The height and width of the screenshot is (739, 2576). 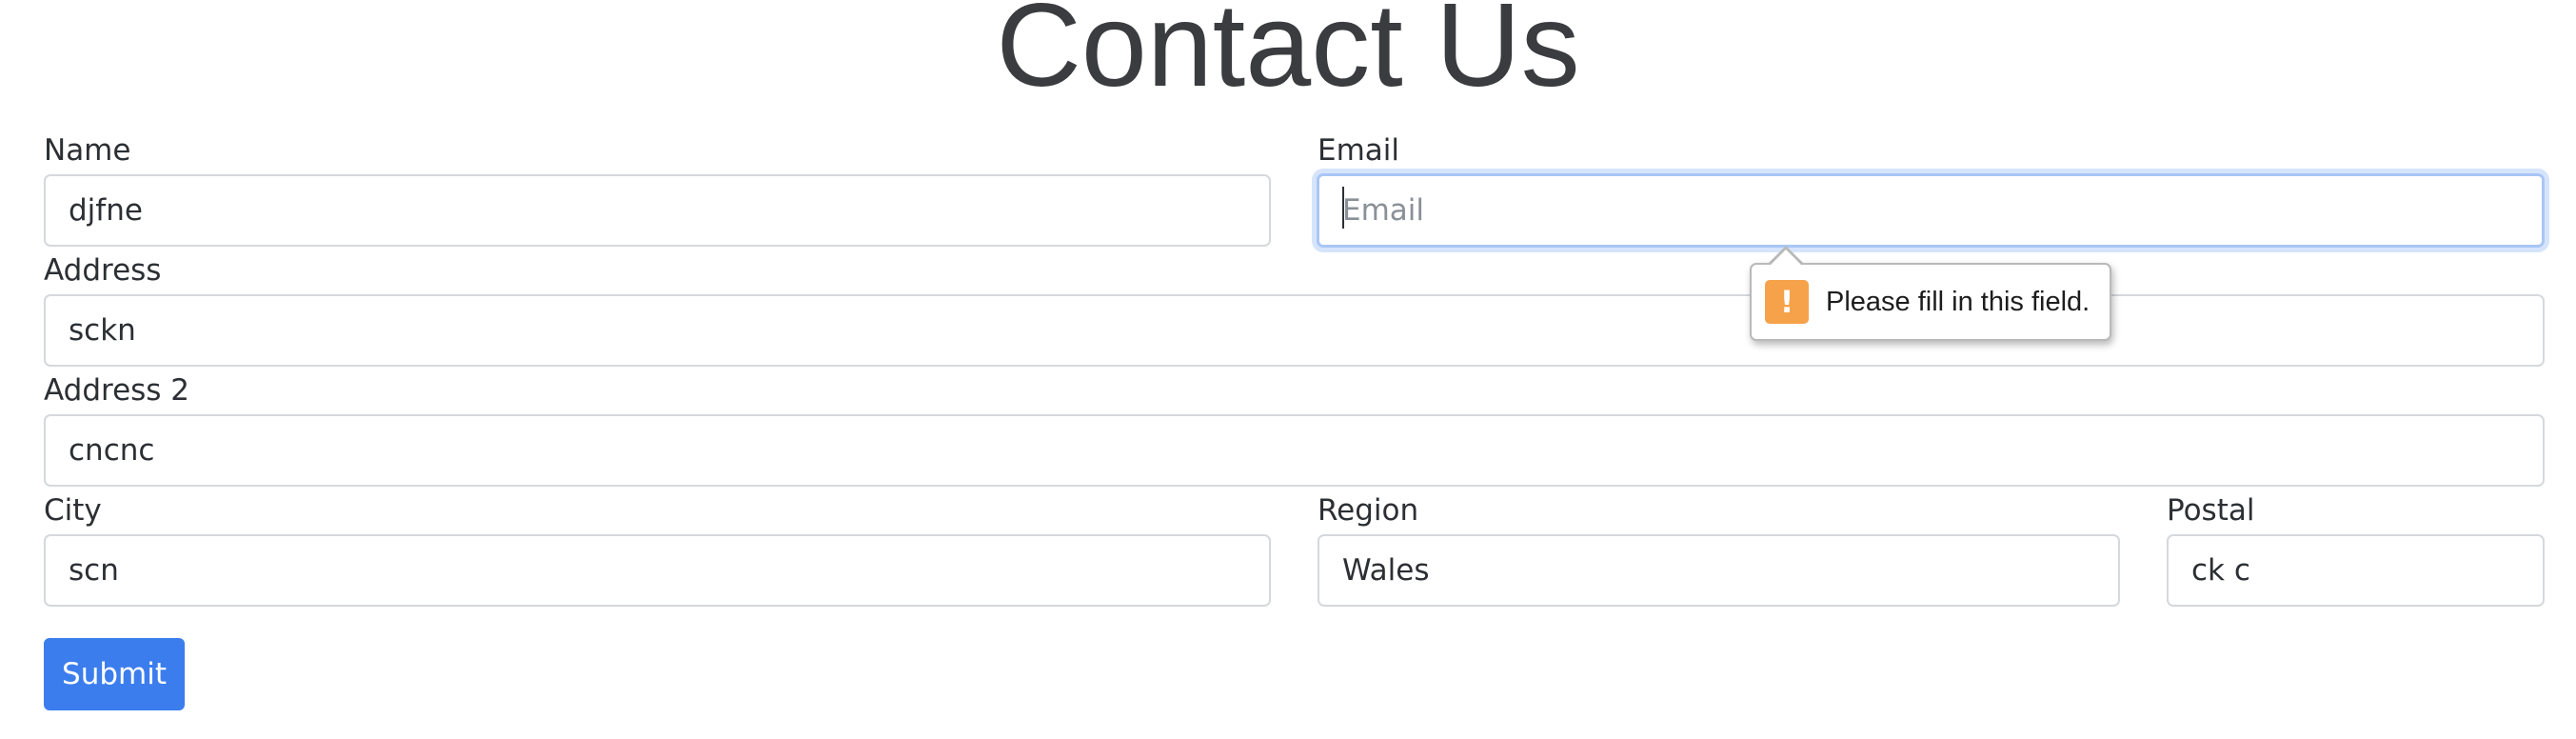 What do you see at coordinates (114, 674) in the screenshot?
I see `submit-button: Submit` at bounding box center [114, 674].